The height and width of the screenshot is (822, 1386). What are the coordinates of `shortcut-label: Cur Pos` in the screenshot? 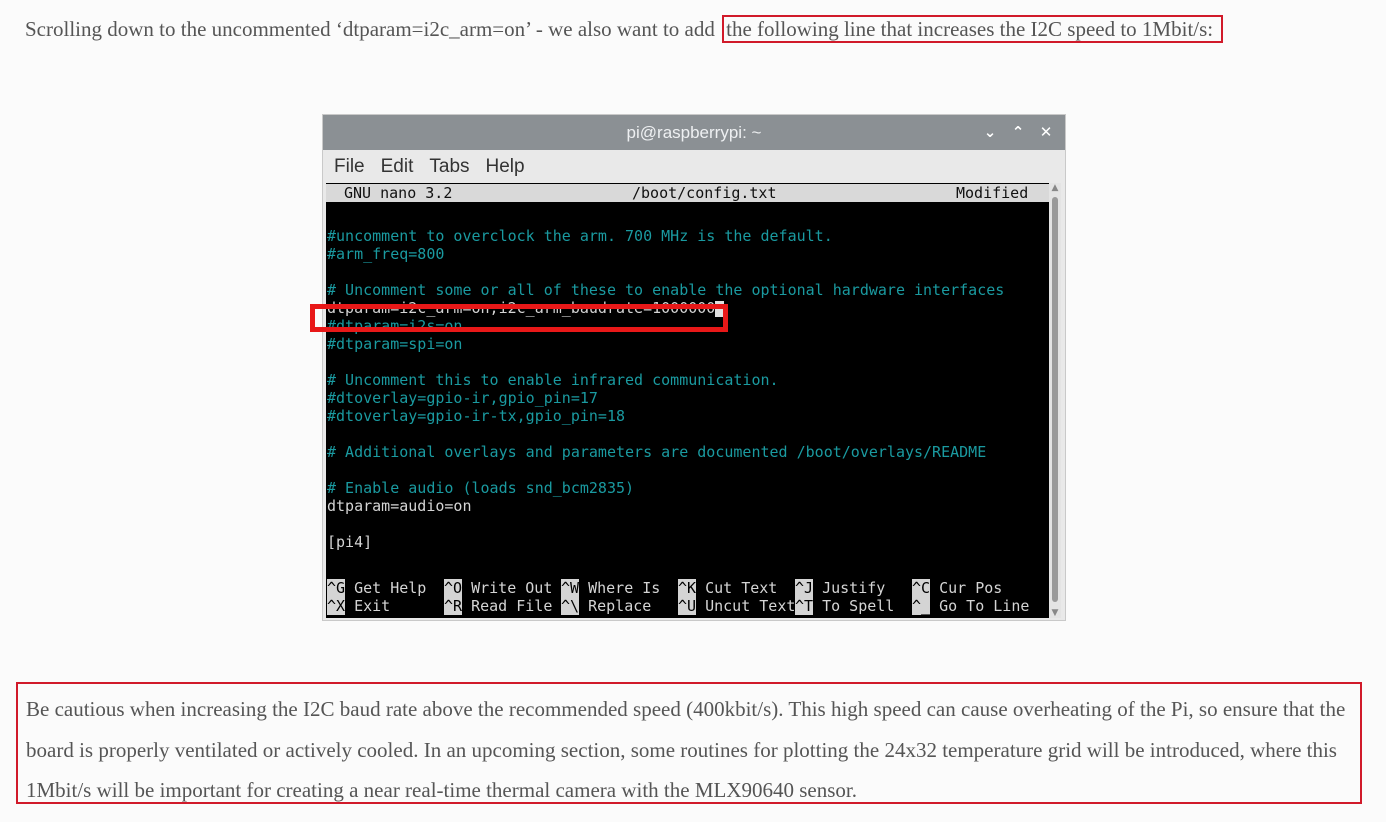 It's located at (966, 588).